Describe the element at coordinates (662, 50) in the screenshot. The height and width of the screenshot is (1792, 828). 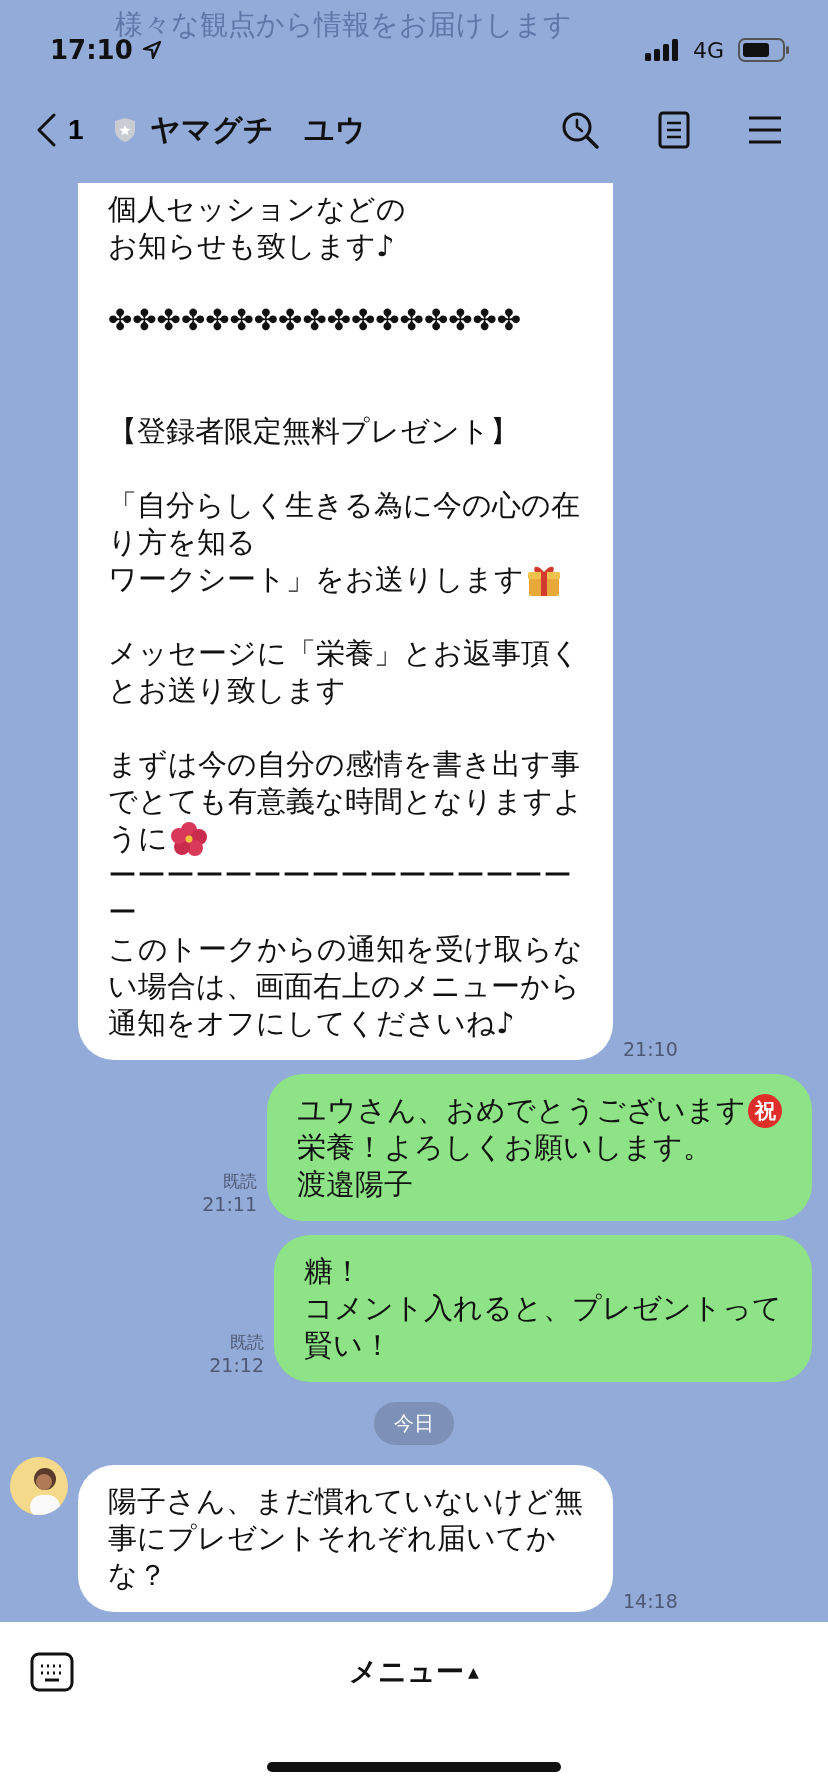
I see `signal-icon` at that location.